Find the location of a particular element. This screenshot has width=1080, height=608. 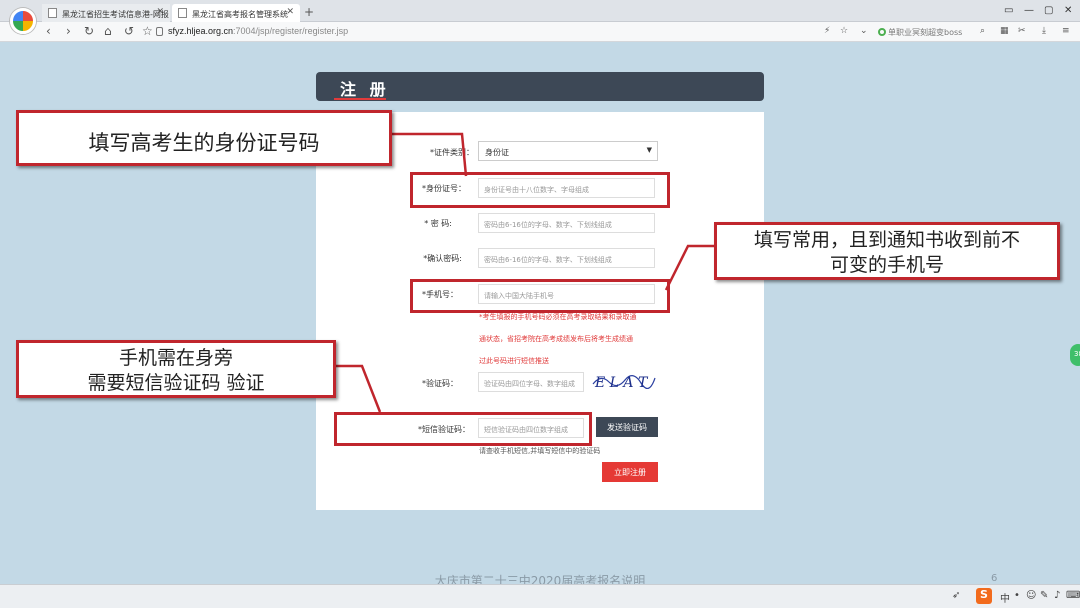

chevron-down-icon: ▼ is located at coordinates (649, 150).